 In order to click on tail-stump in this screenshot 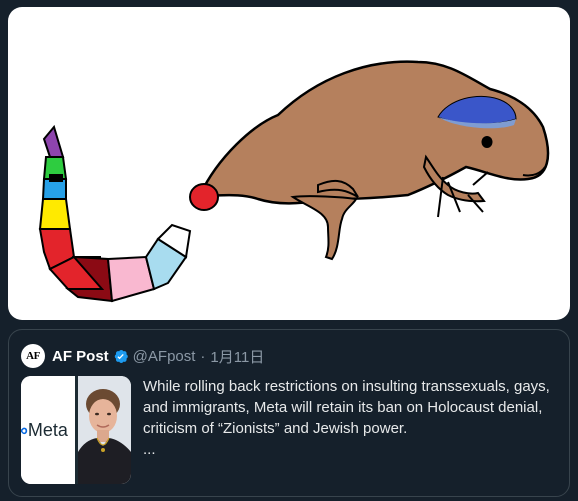, I will do `click(204, 197)`.